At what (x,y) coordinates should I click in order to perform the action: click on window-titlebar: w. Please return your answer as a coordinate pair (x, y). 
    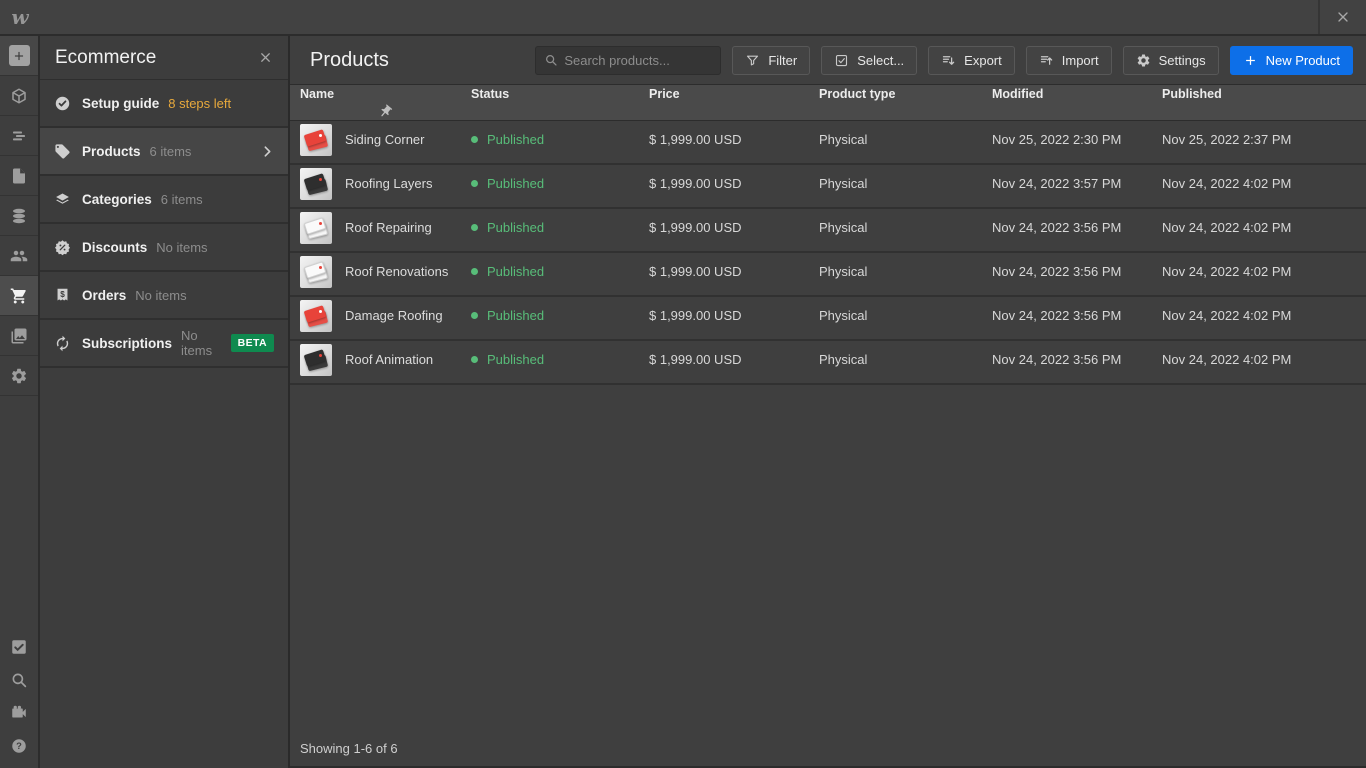
    Looking at the image, I should click on (683, 18).